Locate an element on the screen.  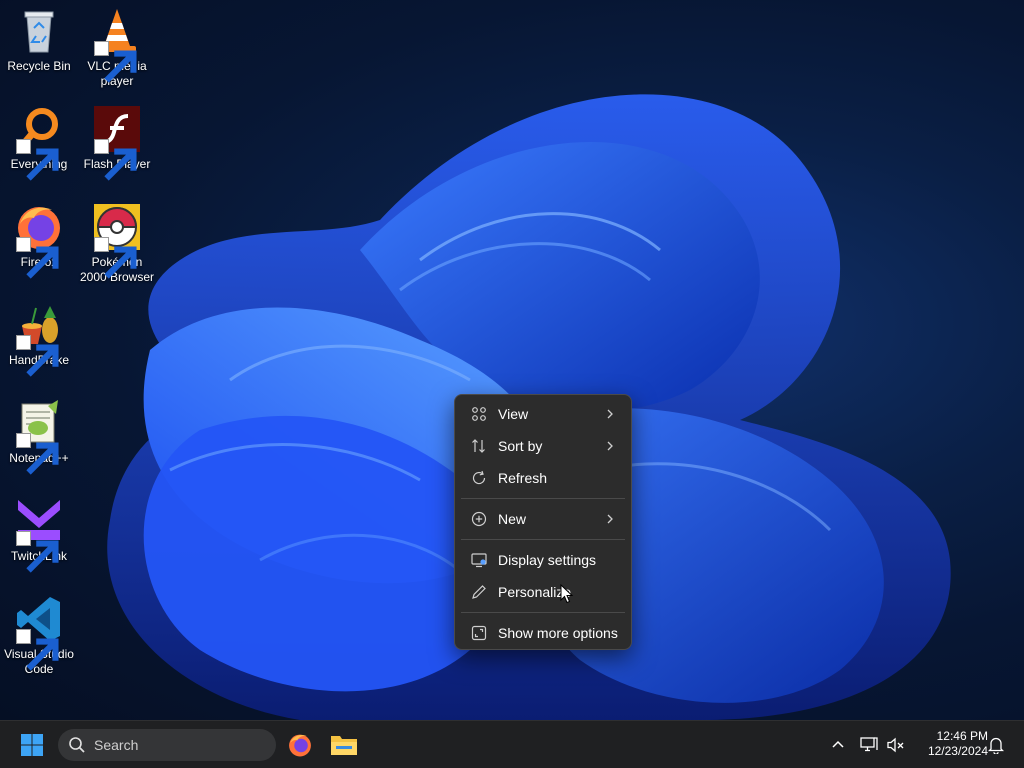
taskbar-search-box: Search is located at coordinates (167, 745).